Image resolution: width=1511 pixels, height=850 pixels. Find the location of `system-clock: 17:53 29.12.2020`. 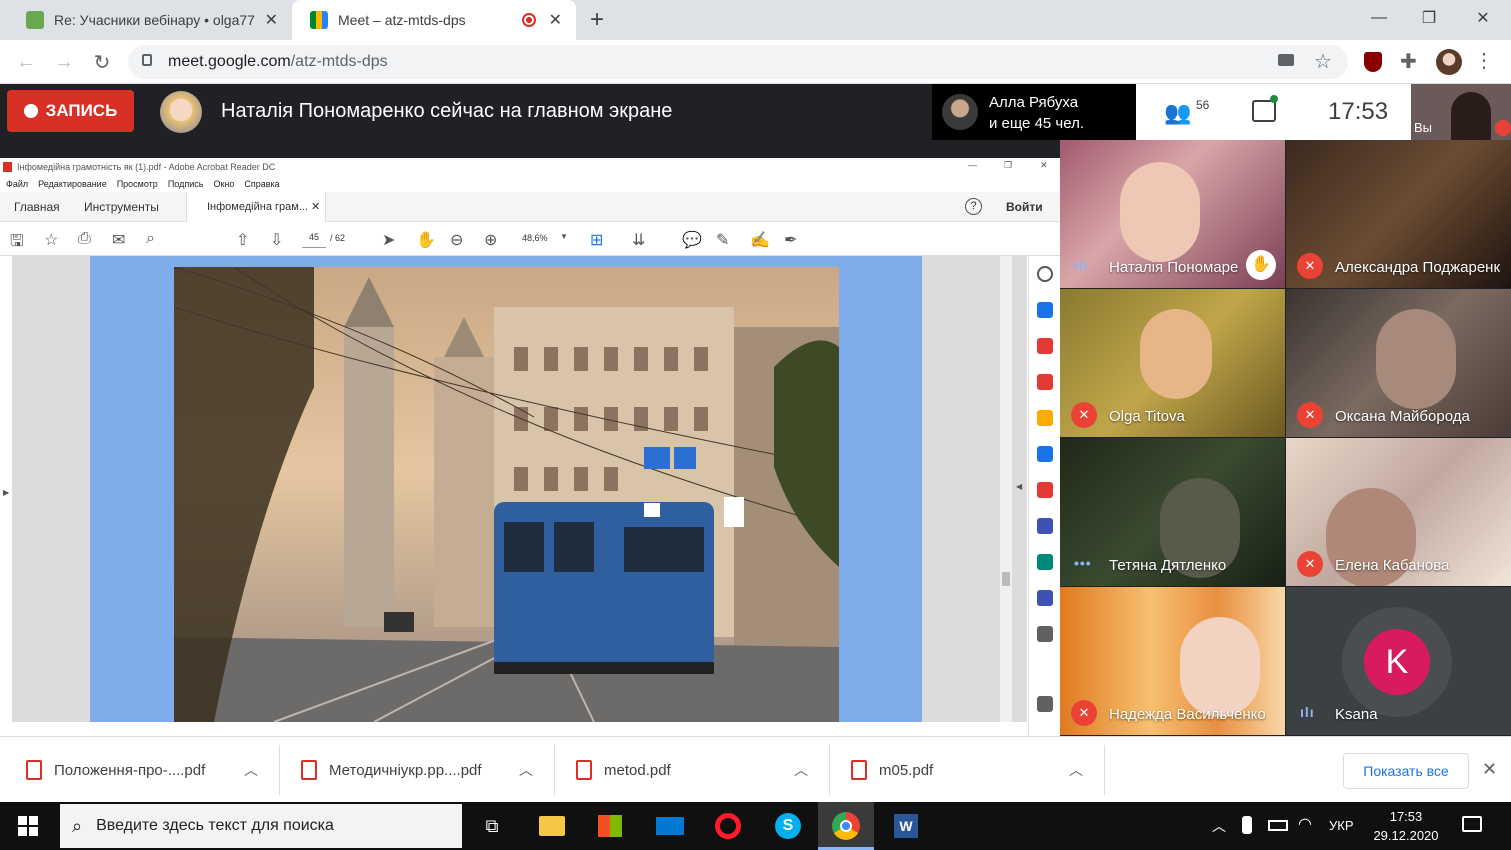

system-clock: 17:53 29.12.2020 is located at coordinates (1406, 826).